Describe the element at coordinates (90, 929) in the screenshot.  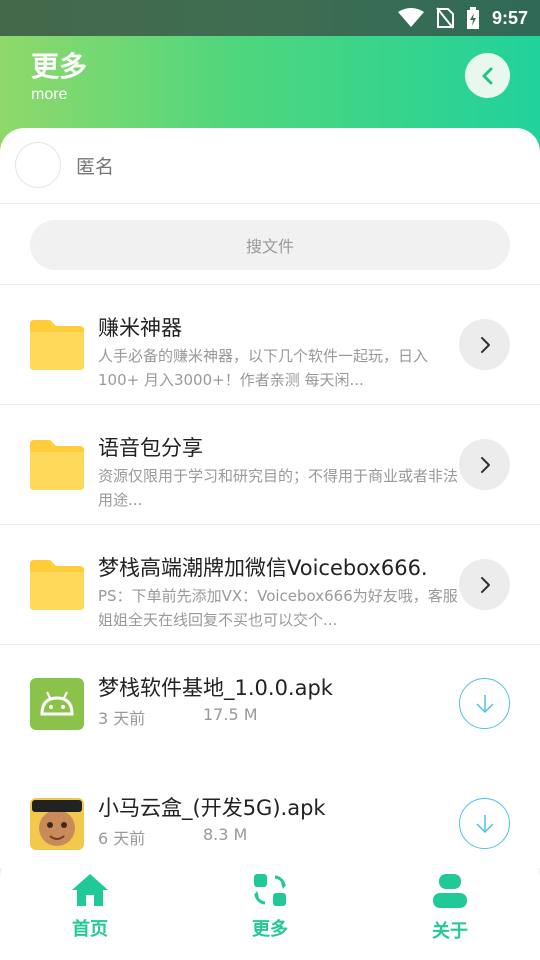
I see `nav-label-home: 首页` at that location.